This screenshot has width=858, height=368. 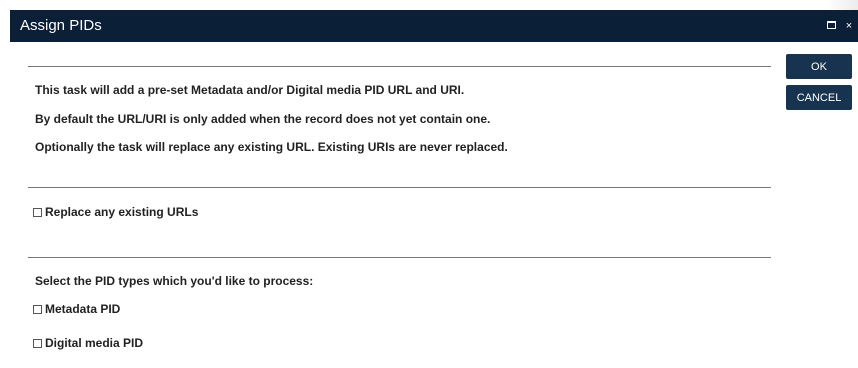 What do you see at coordinates (819, 97) in the screenshot?
I see `cancel-button: CANCEL` at bounding box center [819, 97].